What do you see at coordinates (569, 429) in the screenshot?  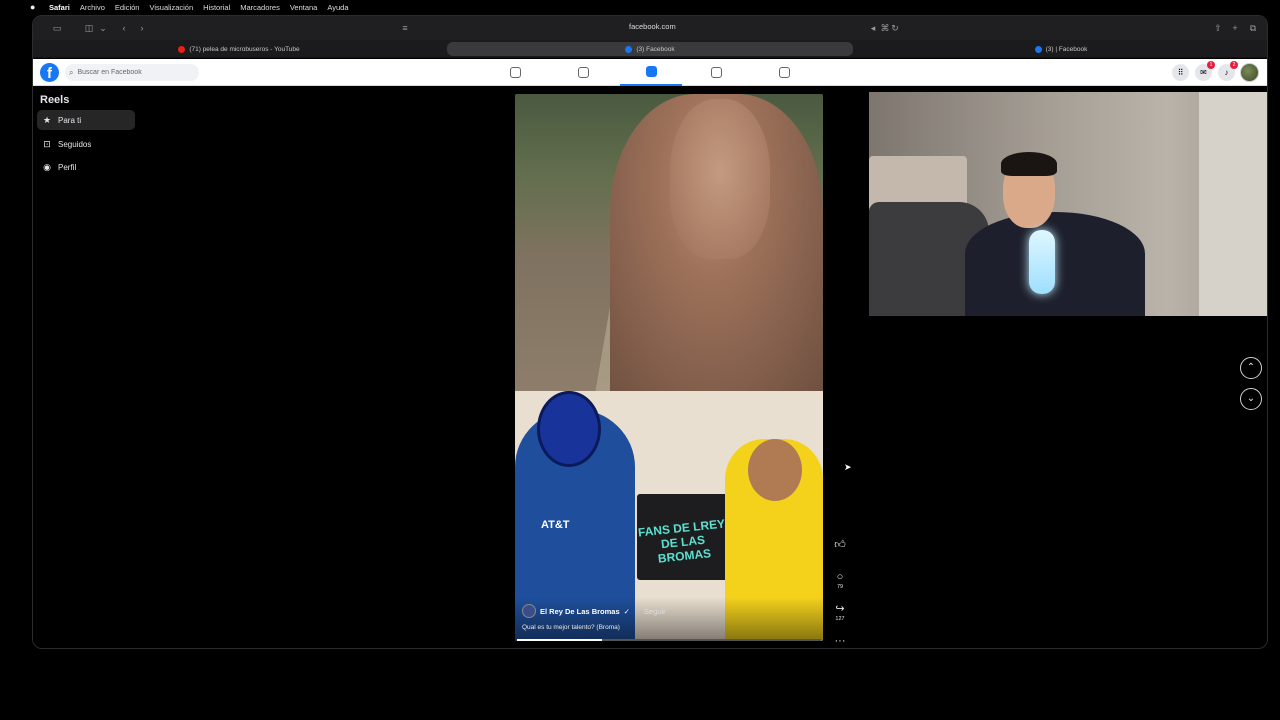 I see `cartoon-helmet` at bounding box center [569, 429].